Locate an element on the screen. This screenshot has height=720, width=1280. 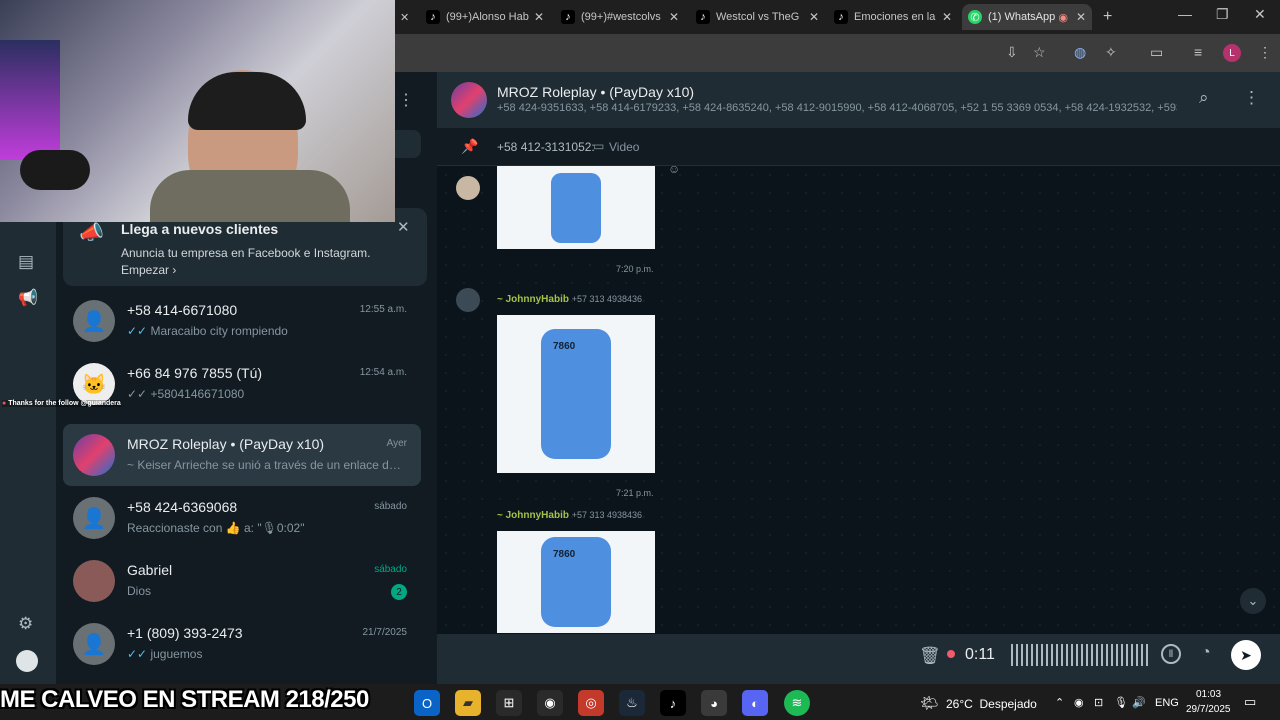
message-time: 7:20 p.m. is located at coordinates (635, 269).